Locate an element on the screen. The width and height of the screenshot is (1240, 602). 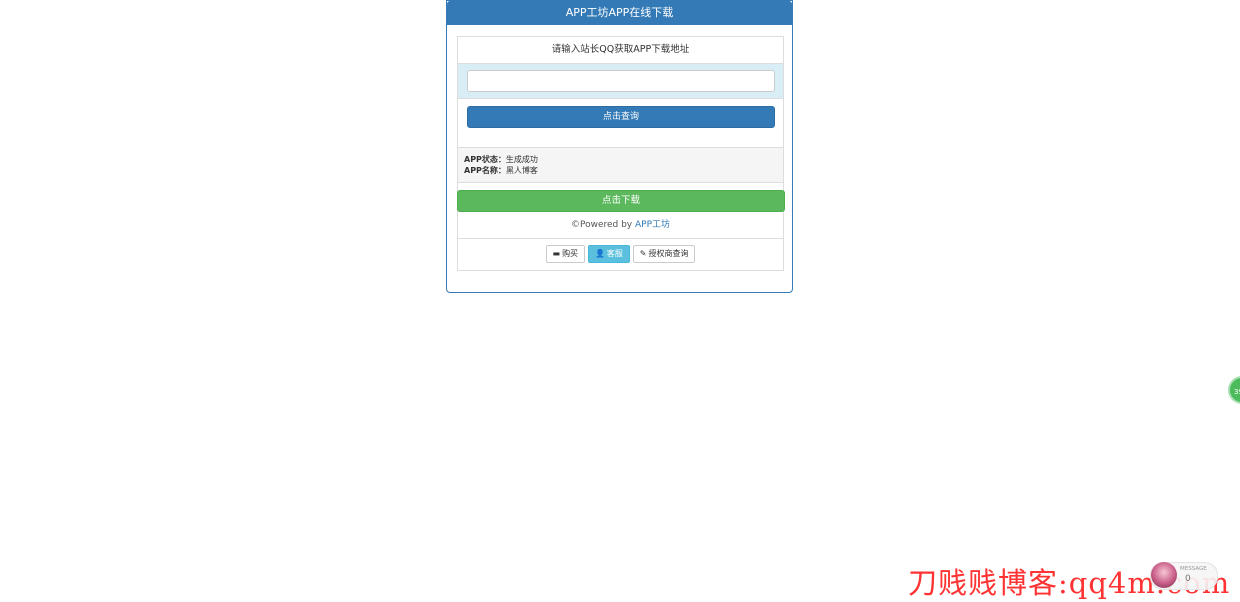
input-row is located at coordinates (620, 81).